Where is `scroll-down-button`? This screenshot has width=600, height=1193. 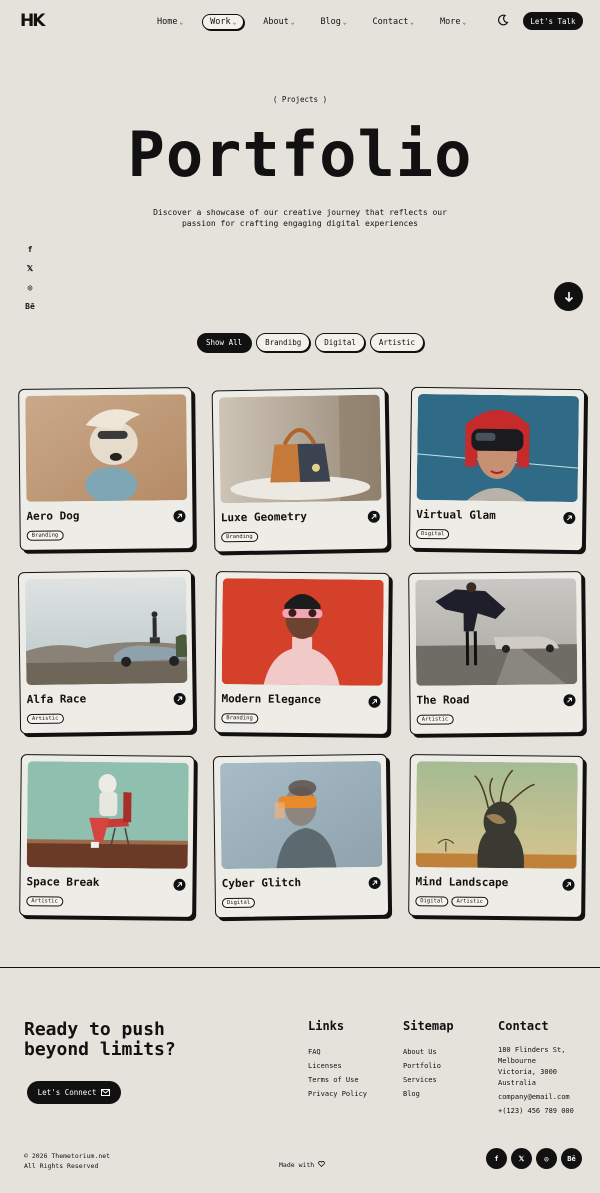
scroll-down-button is located at coordinates (568, 296).